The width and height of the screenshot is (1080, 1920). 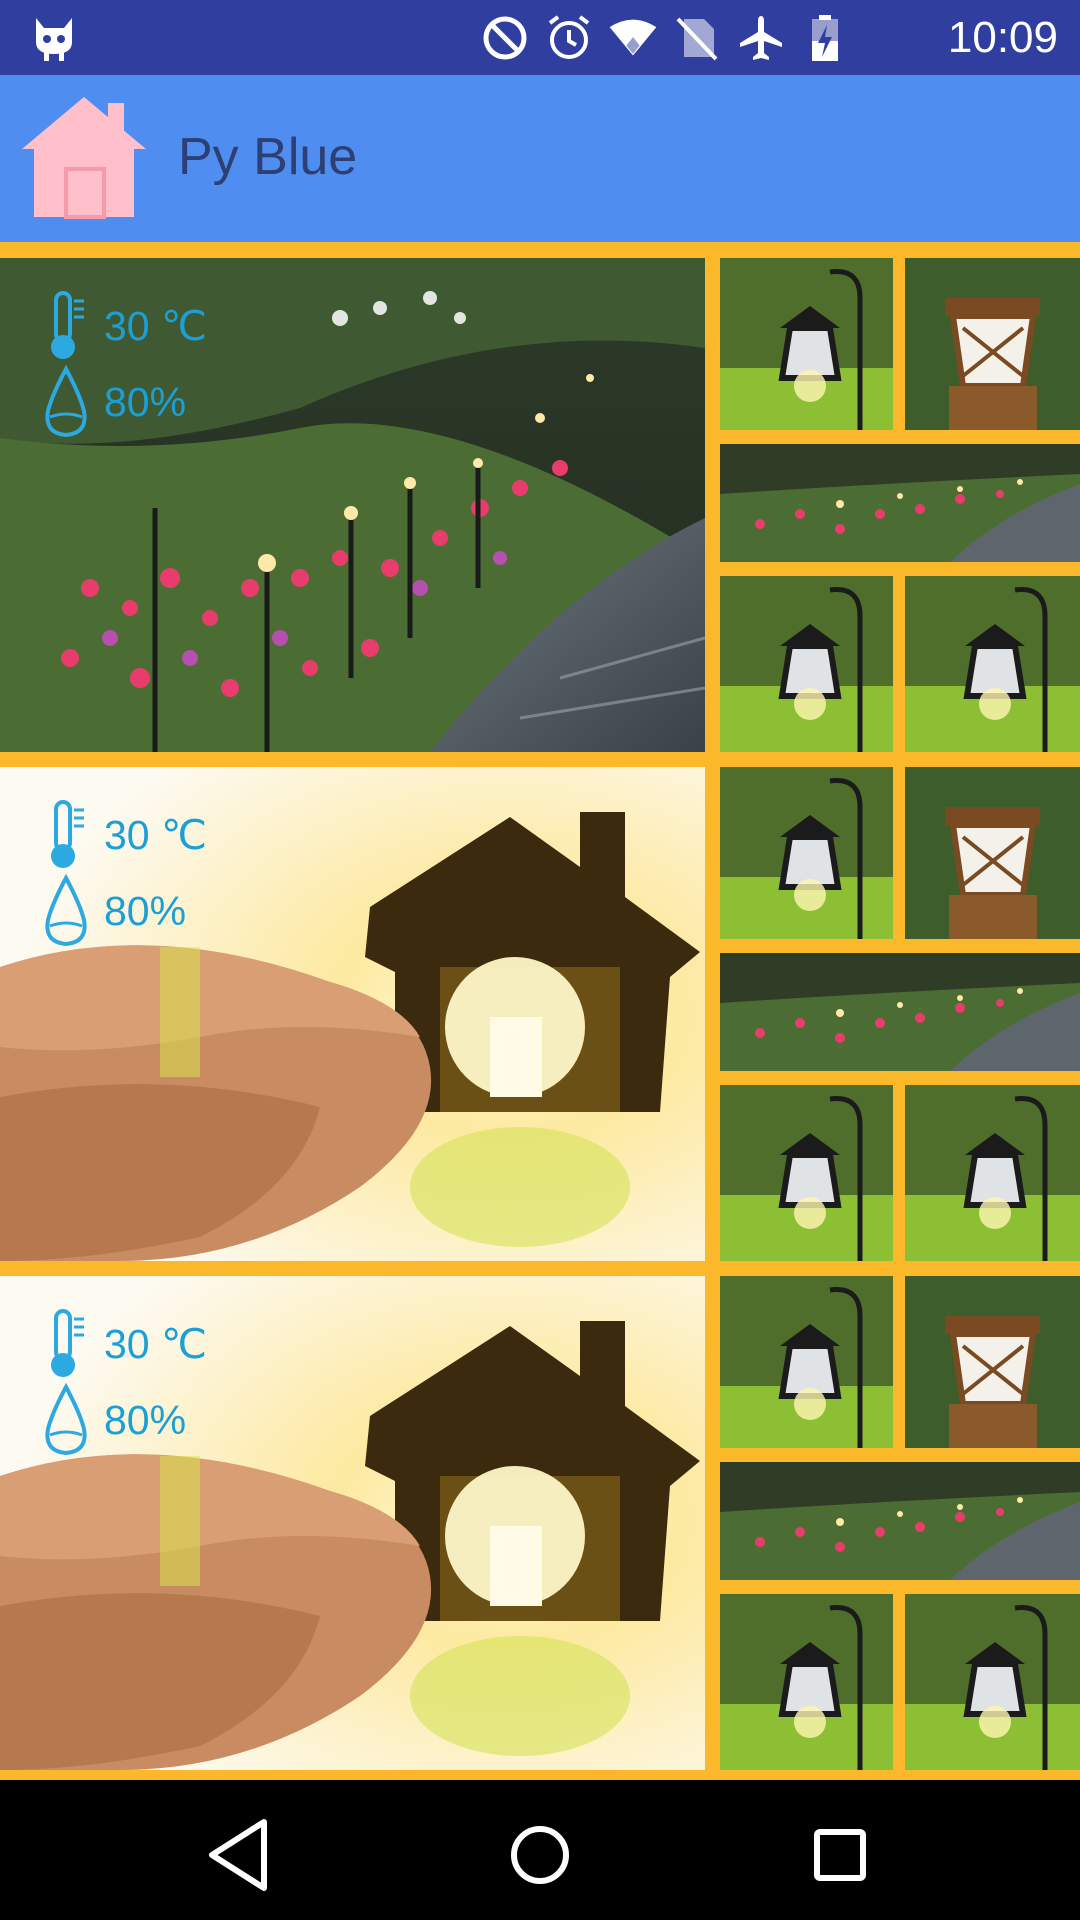 I want to click on battery-icon, so click(x=825, y=38).